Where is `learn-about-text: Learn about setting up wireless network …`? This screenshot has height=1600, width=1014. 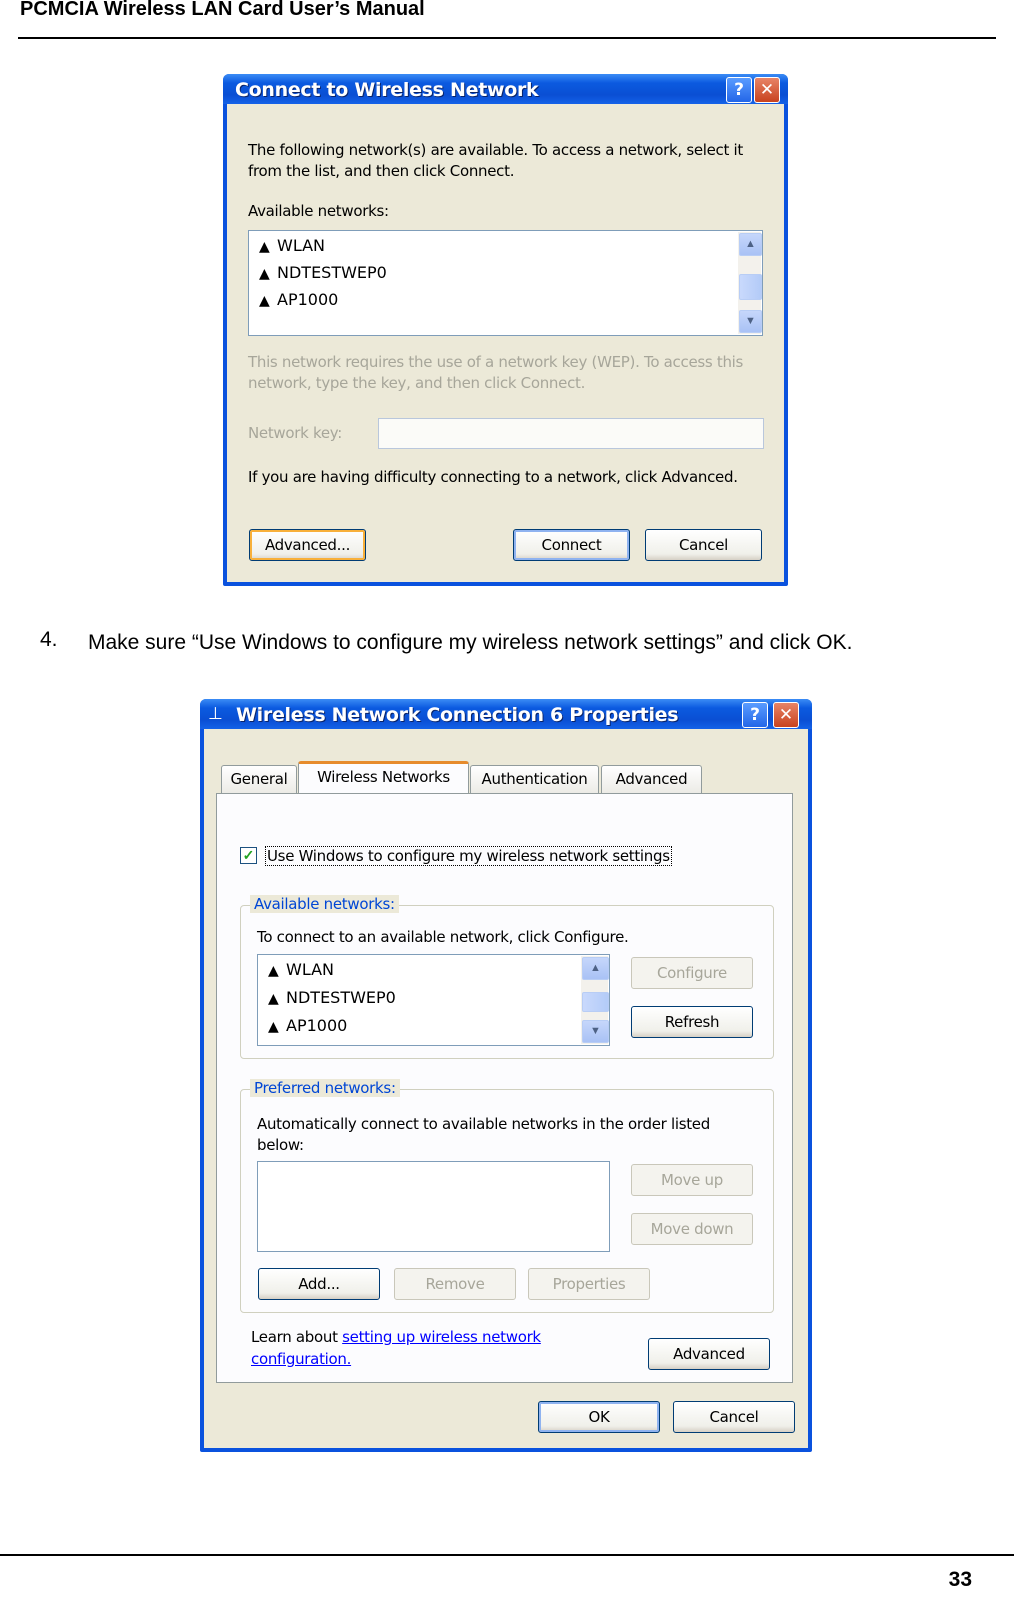
learn-about-text: Learn about setting up wireless network … is located at coordinates (416, 1348).